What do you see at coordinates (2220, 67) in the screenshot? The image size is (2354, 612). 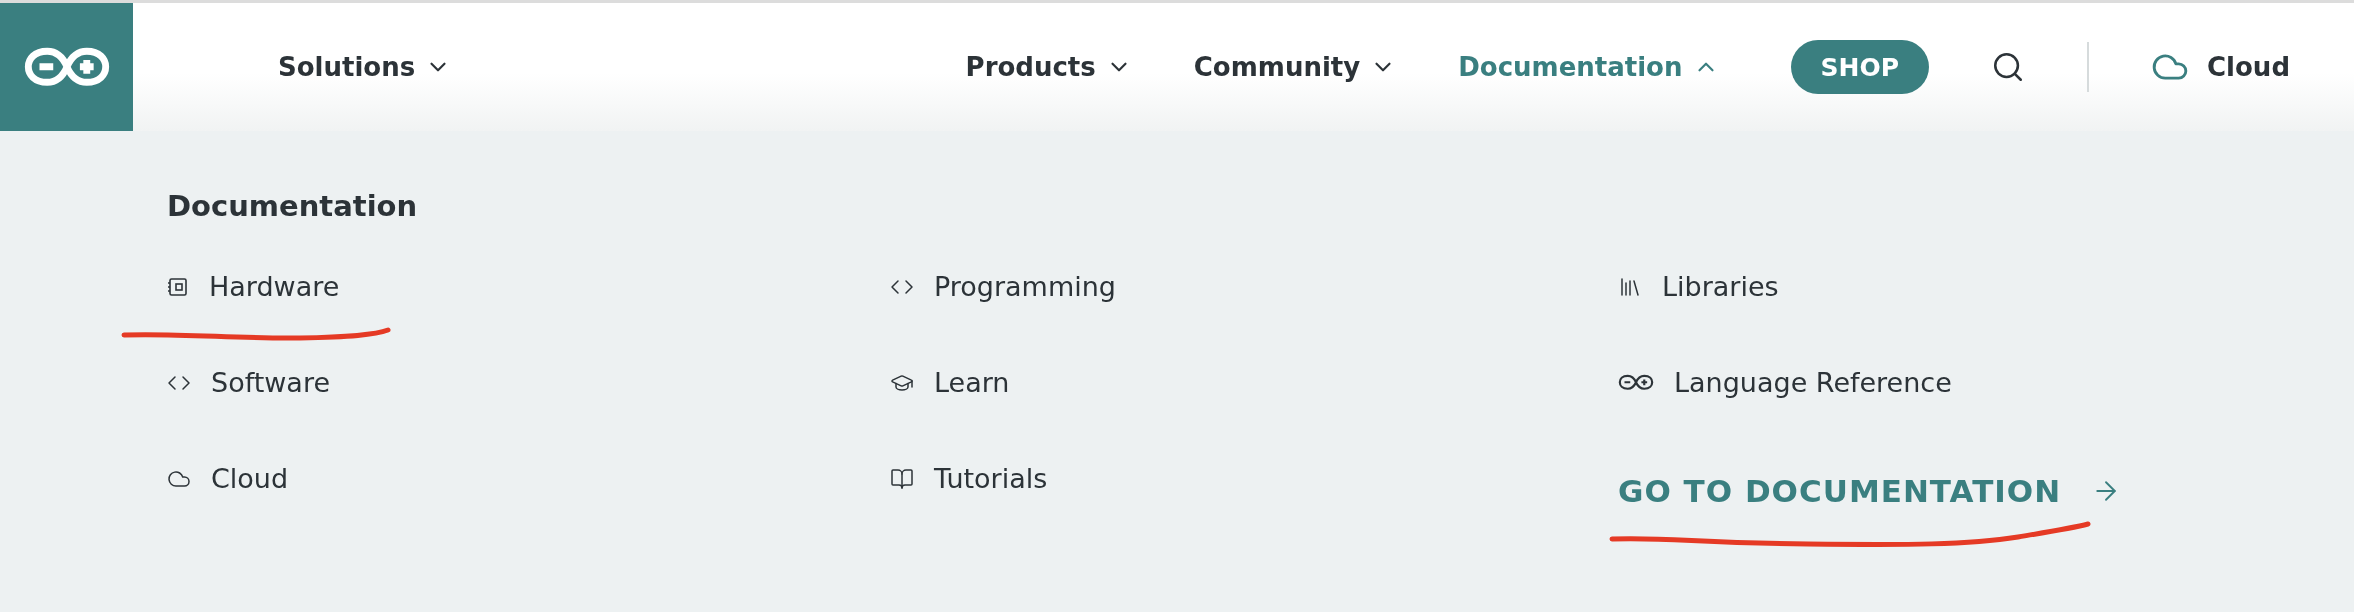 I see `cloud-link: Cloud` at bounding box center [2220, 67].